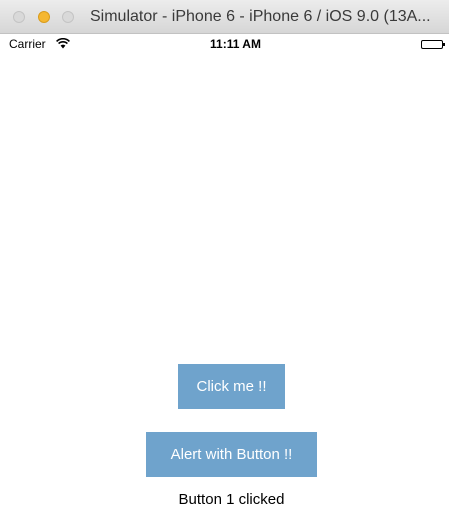  Describe the element at coordinates (231, 499) in the screenshot. I see `result-label: Button 1 clicked` at that location.